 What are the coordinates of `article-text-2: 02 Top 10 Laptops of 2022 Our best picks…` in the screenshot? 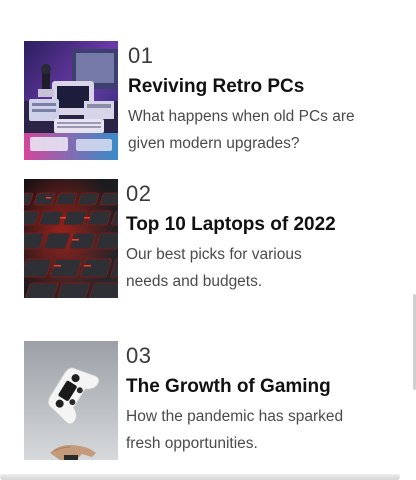 It's located at (236, 237).